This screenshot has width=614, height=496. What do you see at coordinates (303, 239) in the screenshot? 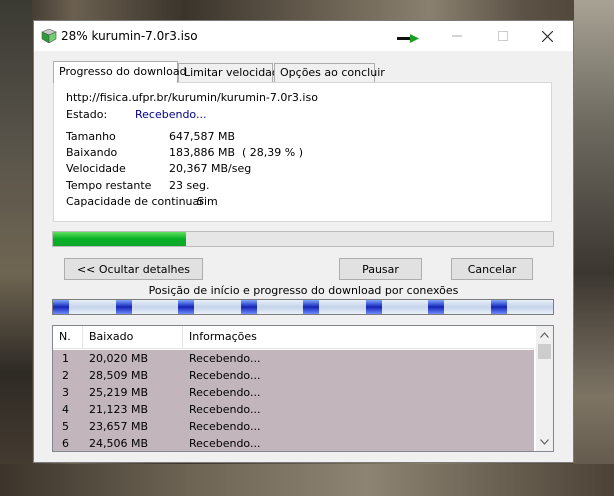
I see `download-progress-bar` at bounding box center [303, 239].